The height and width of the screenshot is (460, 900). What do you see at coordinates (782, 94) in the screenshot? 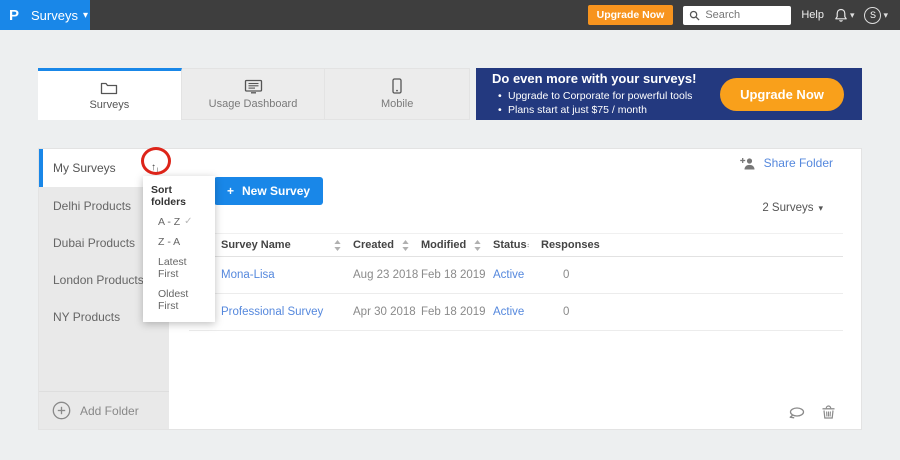
I see `banner-upgrade-button: Upgrade Now` at bounding box center [782, 94].